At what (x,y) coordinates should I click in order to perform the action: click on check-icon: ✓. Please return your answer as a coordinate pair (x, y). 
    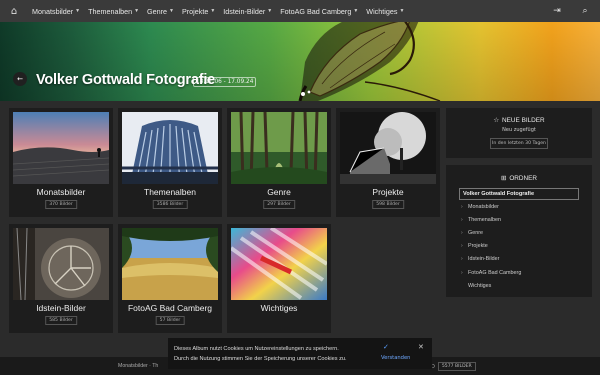
    Looking at the image, I should click on (386, 347).